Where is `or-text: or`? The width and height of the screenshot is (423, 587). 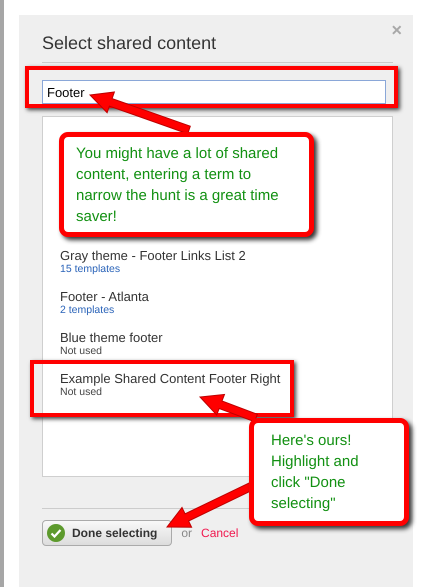
or-text: or is located at coordinates (186, 533).